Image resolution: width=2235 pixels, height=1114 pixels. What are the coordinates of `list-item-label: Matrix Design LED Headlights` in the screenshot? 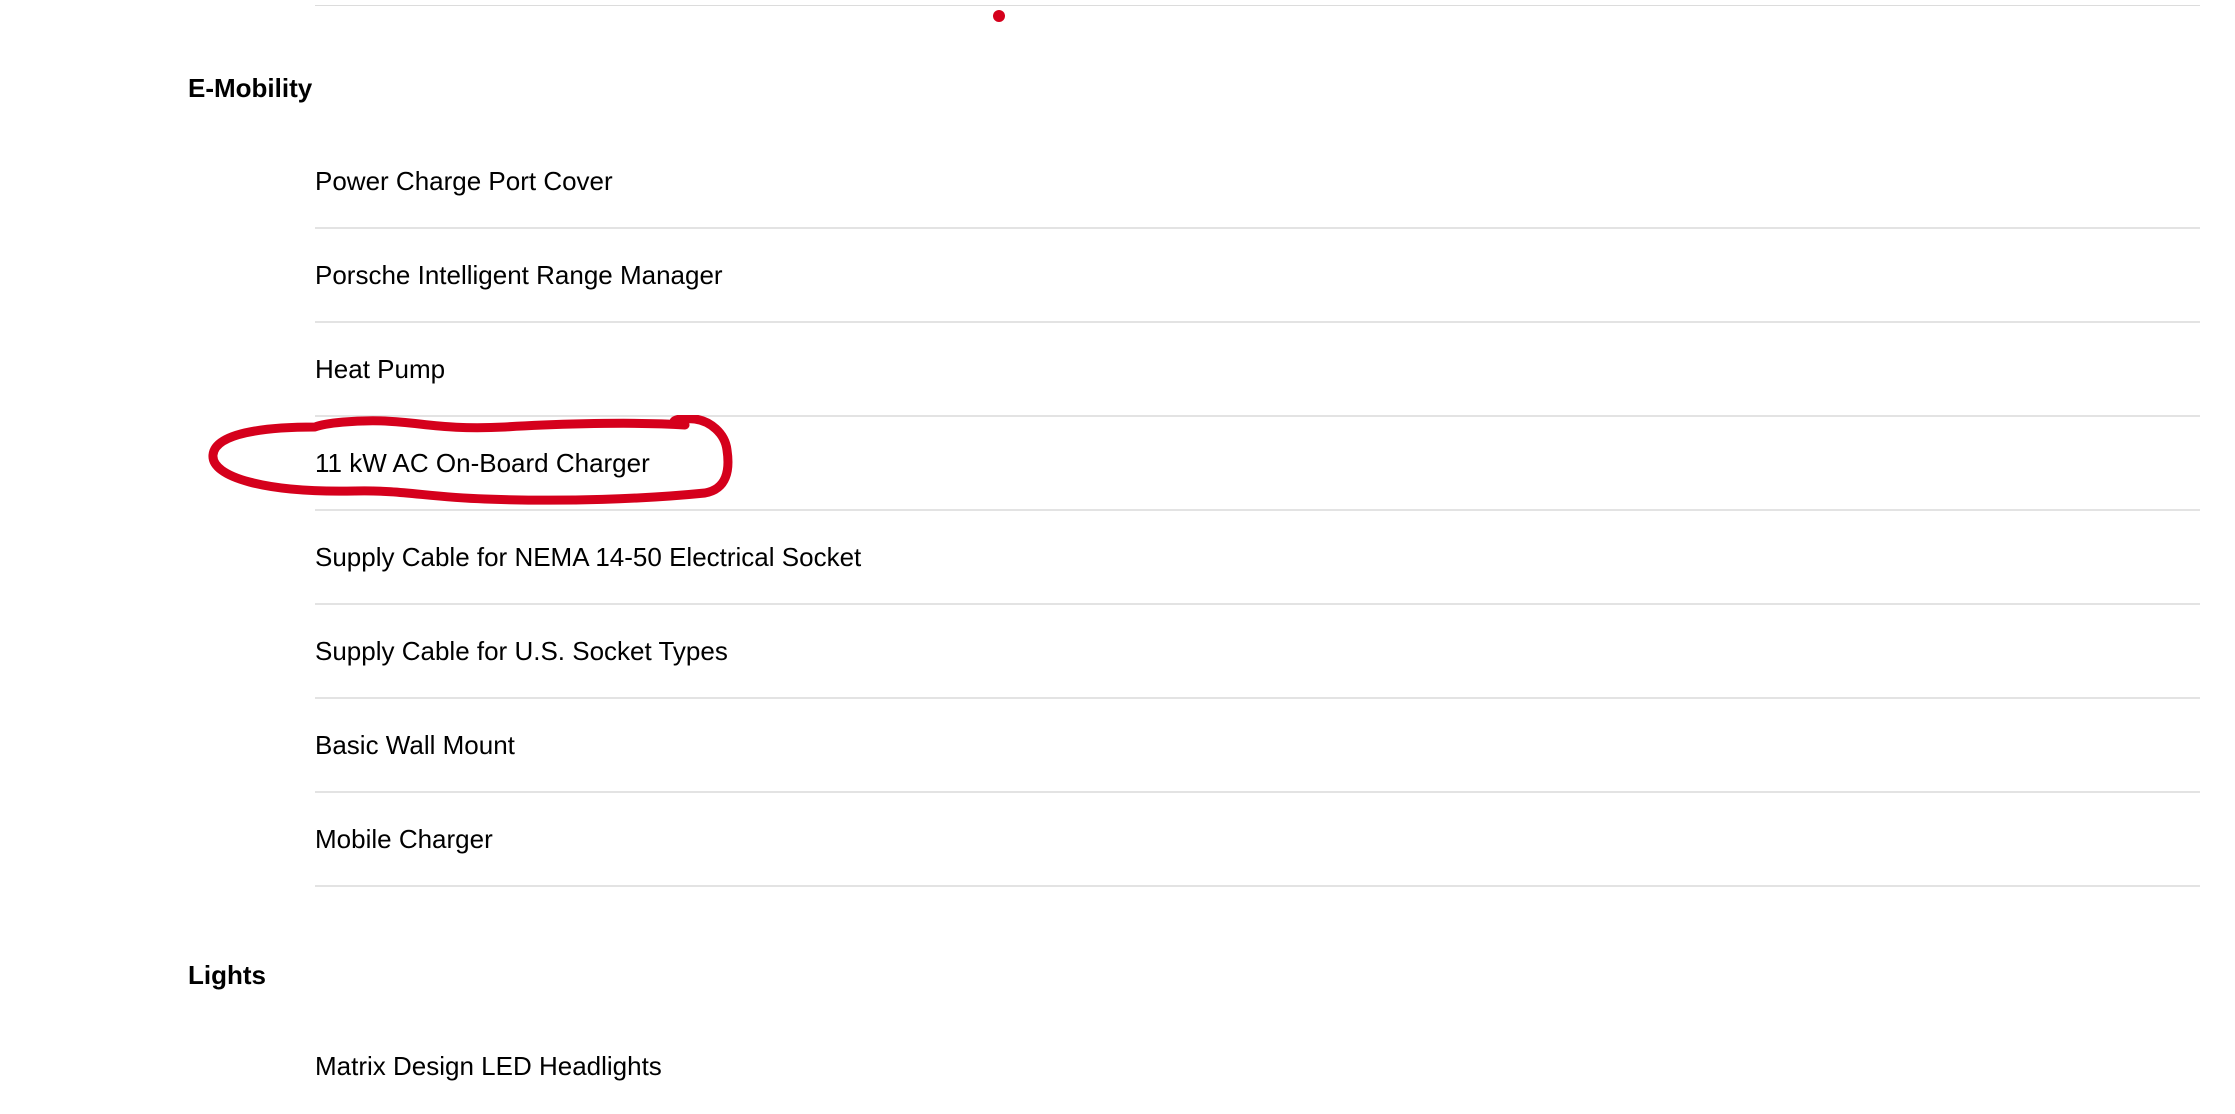 It's located at (488, 1066).